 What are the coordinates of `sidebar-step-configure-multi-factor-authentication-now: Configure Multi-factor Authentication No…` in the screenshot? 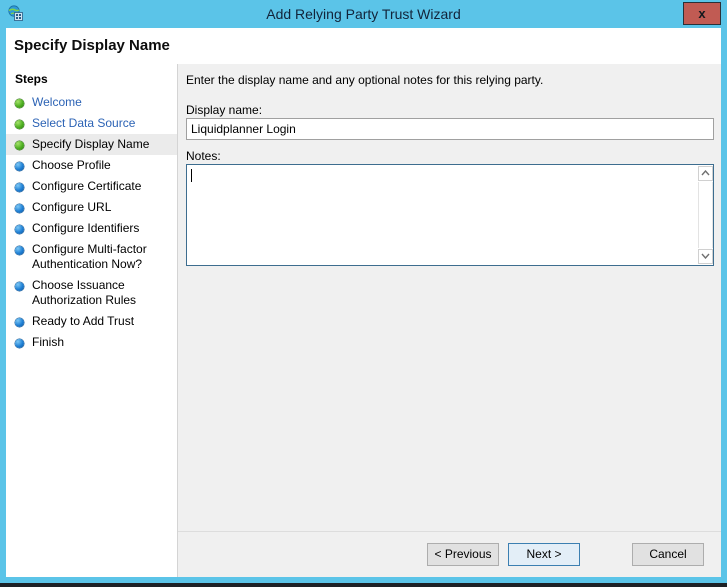 It's located at (91, 257).